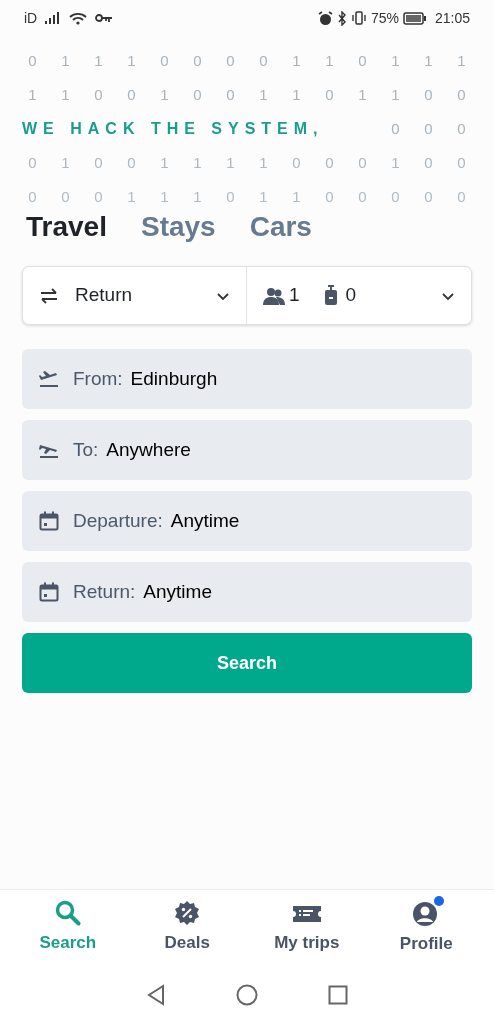 Image resolution: width=494 pixels, height=1024 pixels. I want to click on battery-icon, so click(414, 18).